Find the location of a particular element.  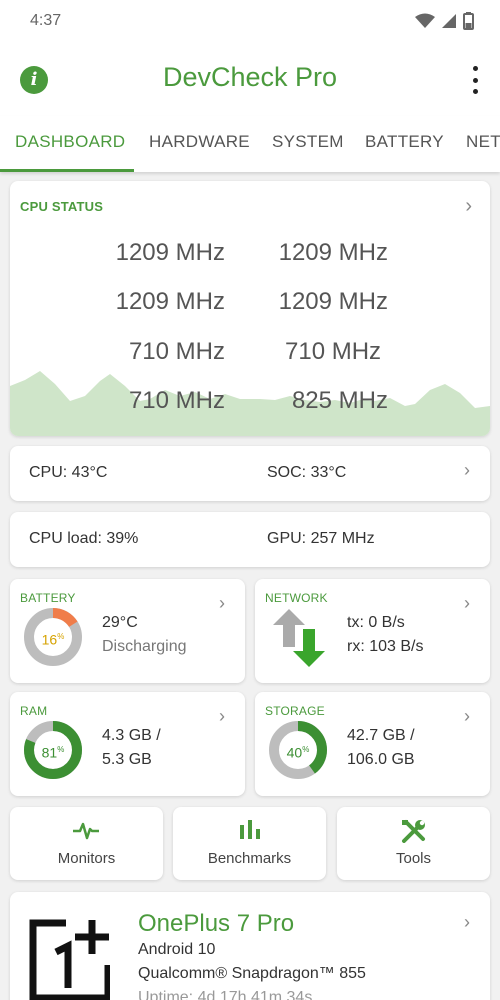

monitors-button: Monitors is located at coordinates (86, 843).